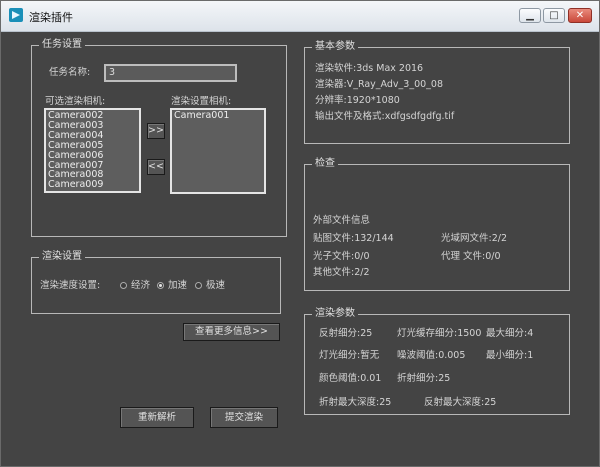 Image resolution: width=600 pixels, height=467 pixels. What do you see at coordinates (353, 238) in the screenshot?
I see `map-files-text: 贴图文件:132/144` at bounding box center [353, 238].